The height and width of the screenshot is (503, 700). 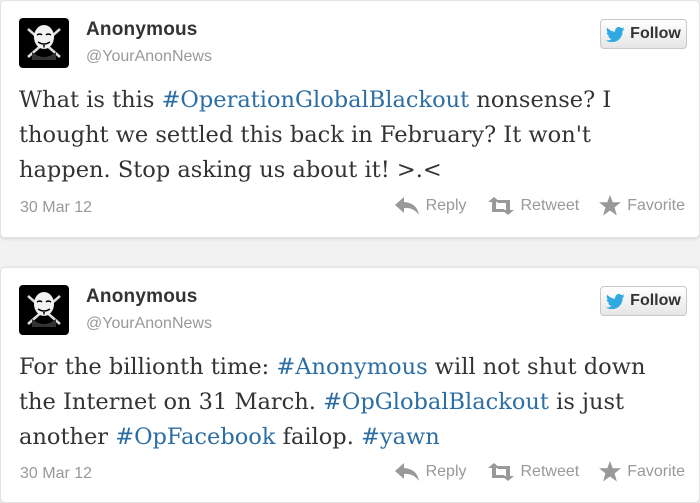 I want to click on tweet-text-segment: failop., so click(x=318, y=437).